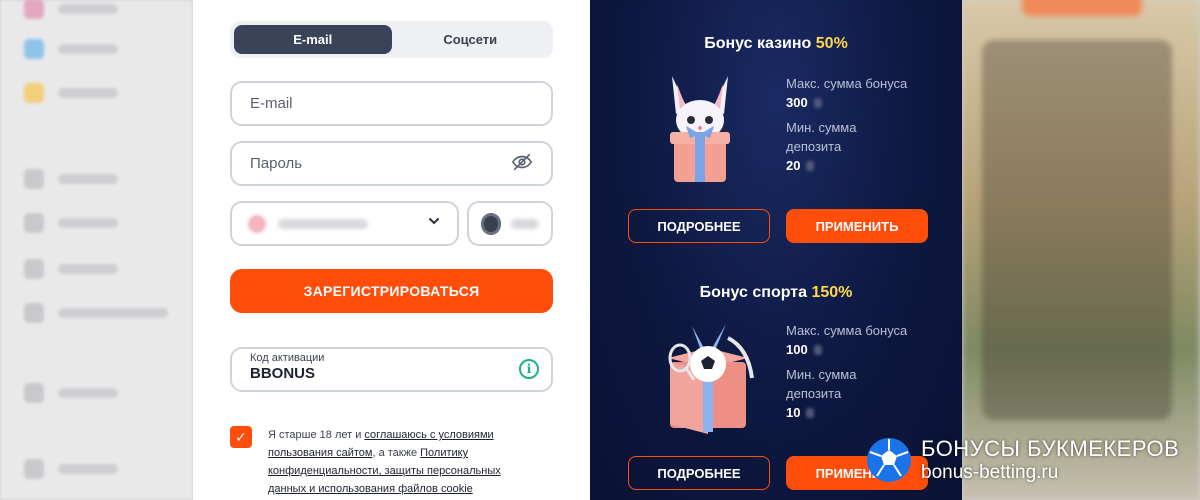 This screenshot has height=500, width=1200. I want to click on email-field: E-mail, so click(391, 103).